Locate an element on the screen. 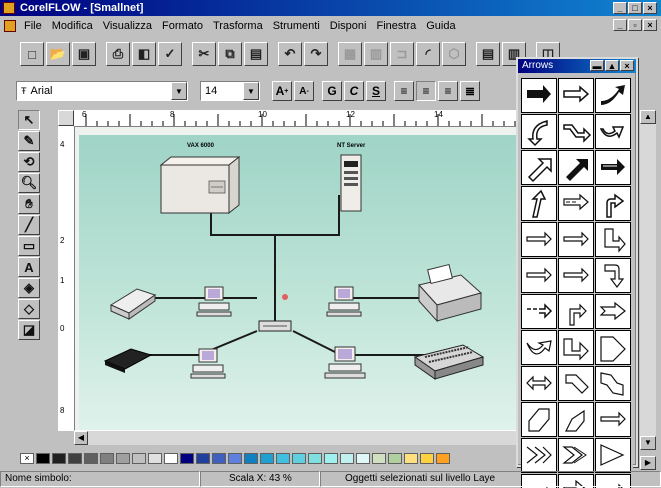 This screenshot has width=661, height=488. nt-server-tower is located at coordinates (351, 183).